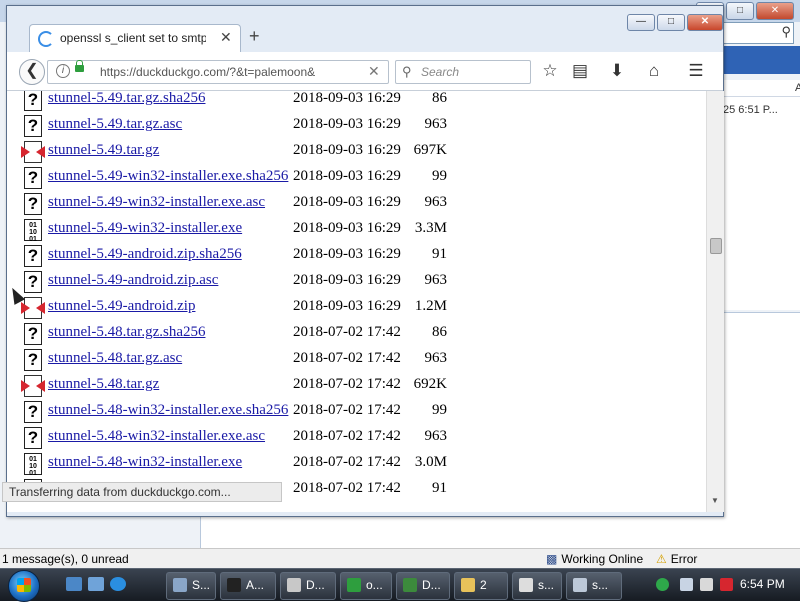 This screenshot has height=602, width=800. What do you see at coordinates (661, 559) in the screenshot?
I see `warning-icon: ⚠` at bounding box center [661, 559].